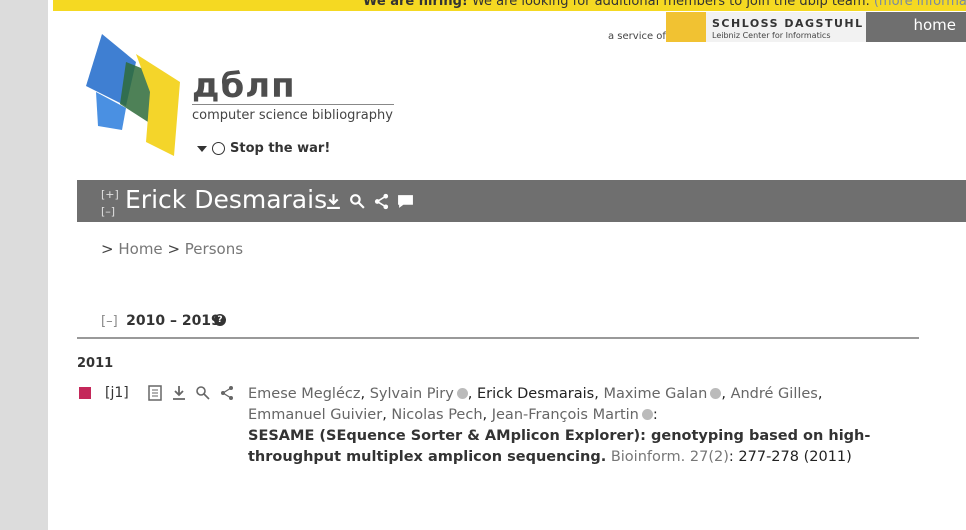  What do you see at coordinates (203, 393) in the screenshot?
I see `search-related-icon` at bounding box center [203, 393].